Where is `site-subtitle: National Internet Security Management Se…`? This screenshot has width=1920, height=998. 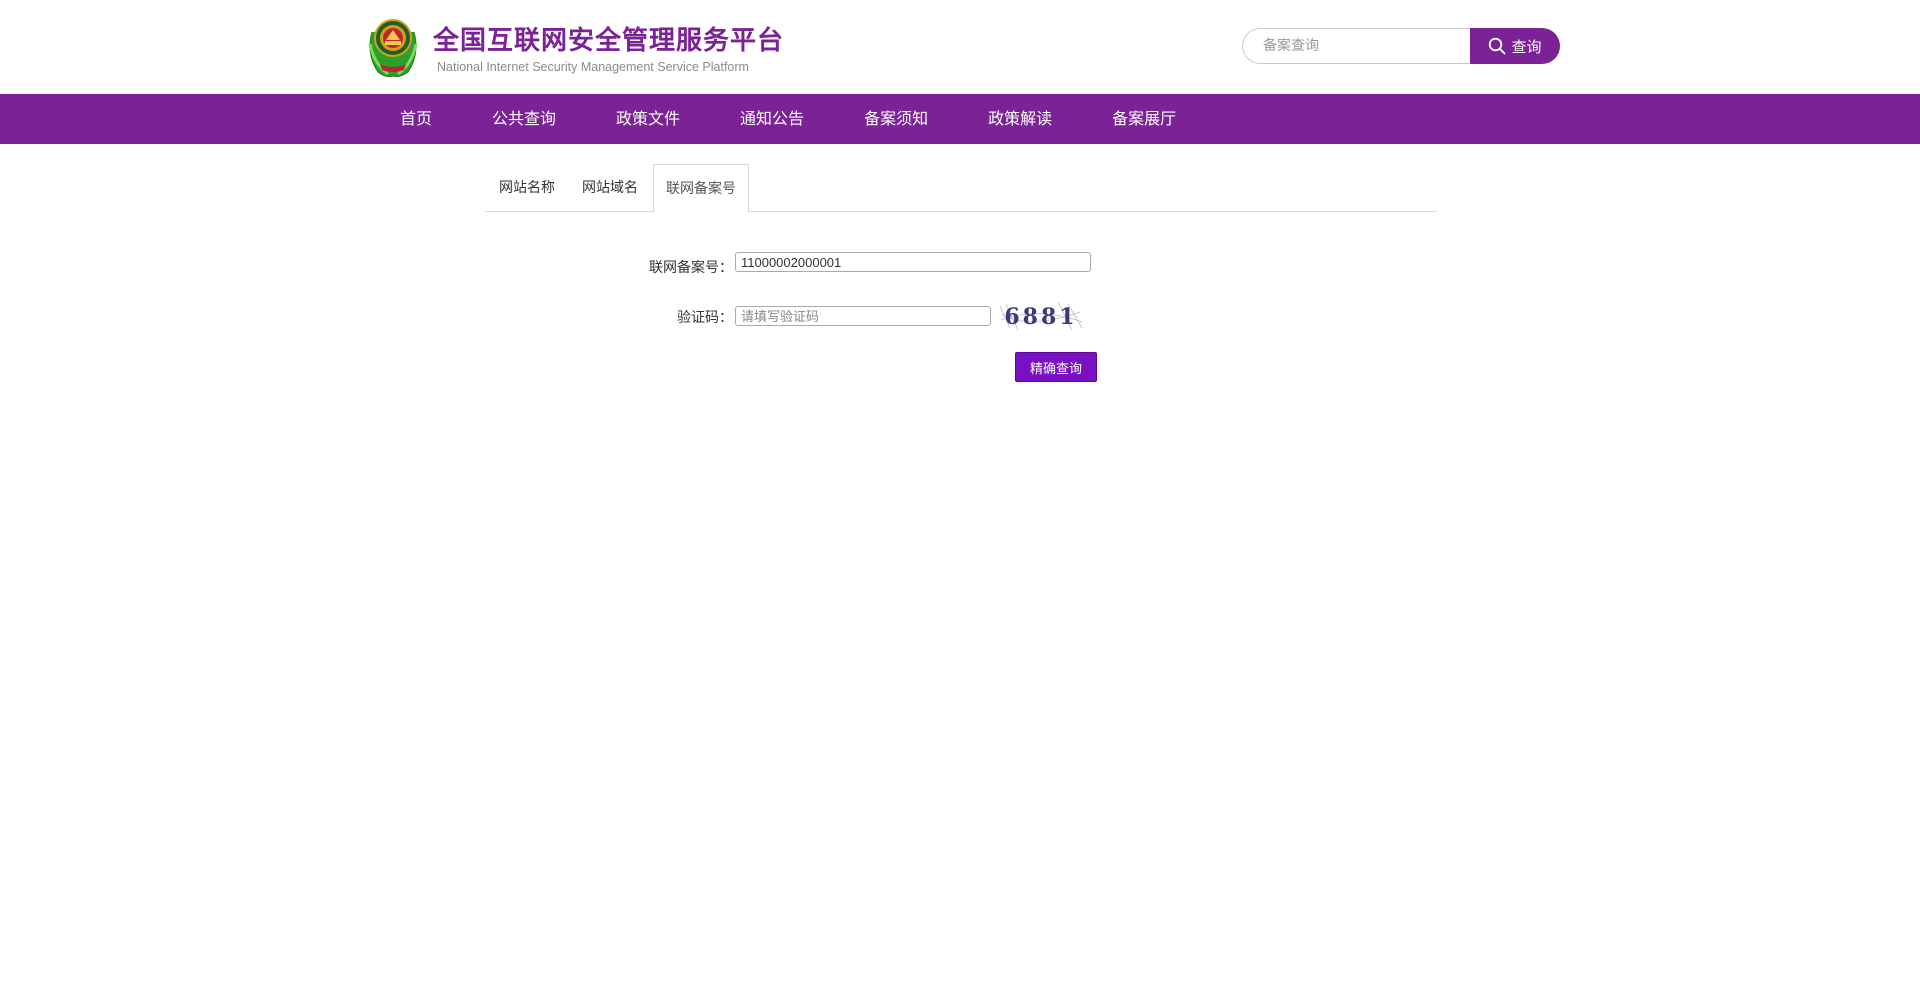 site-subtitle: National Internet Security Management Se… is located at coordinates (593, 67).